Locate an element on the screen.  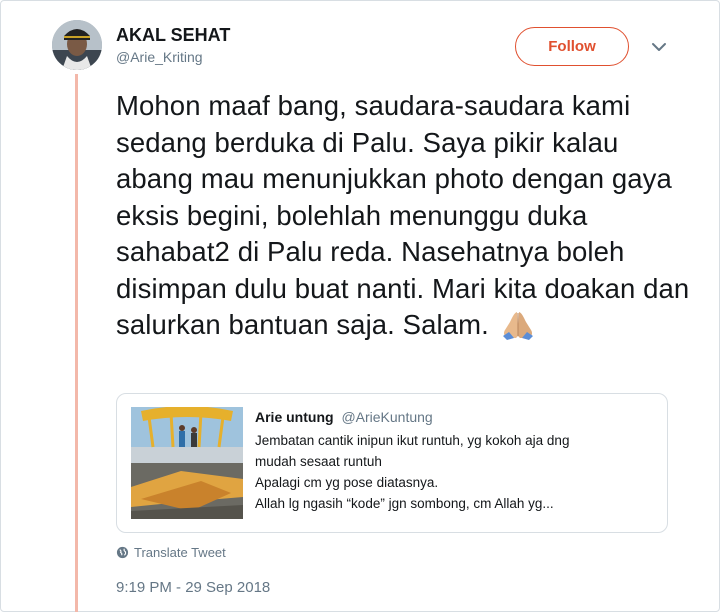
author-display-name: AKAL SEHAT is located at coordinates (173, 35).